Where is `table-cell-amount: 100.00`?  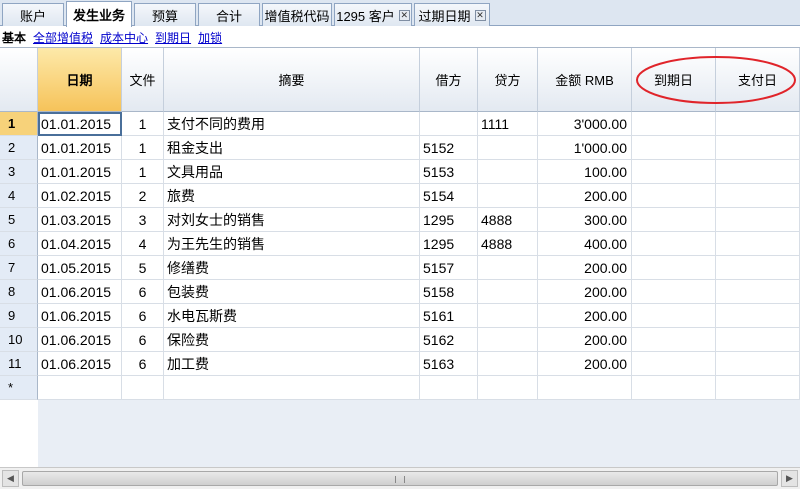
table-cell-amount: 100.00 is located at coordinates (585, 172).